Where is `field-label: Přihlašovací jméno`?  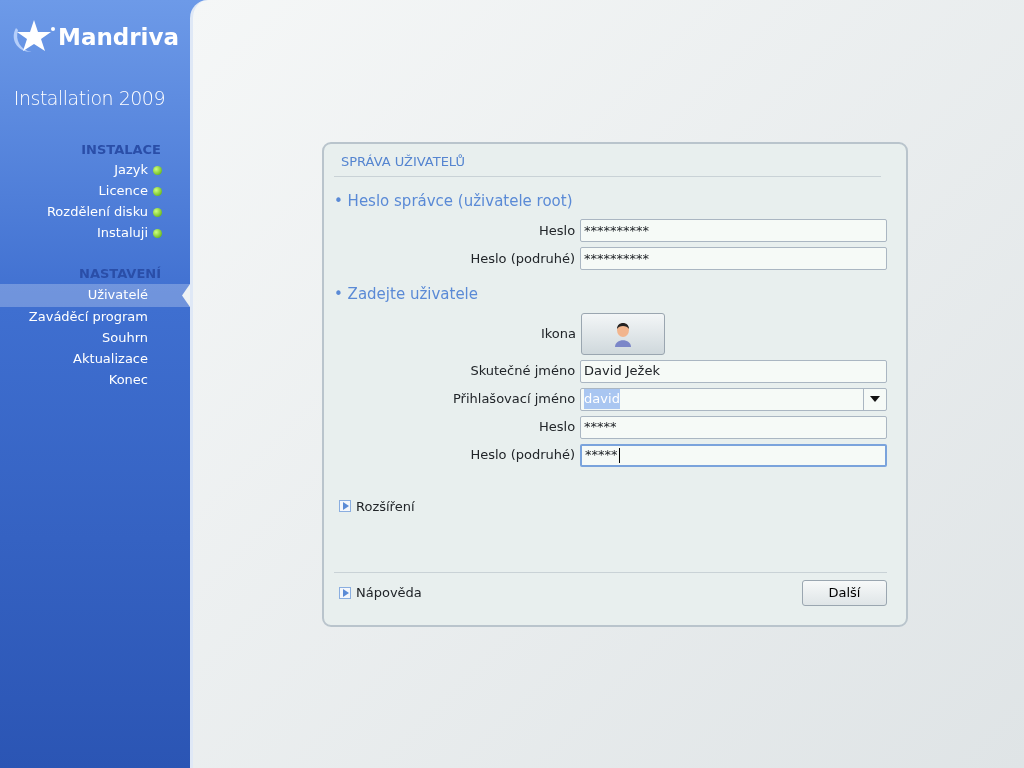
field-label: Přihlašovací jméno is located at coordinates (513, 399).